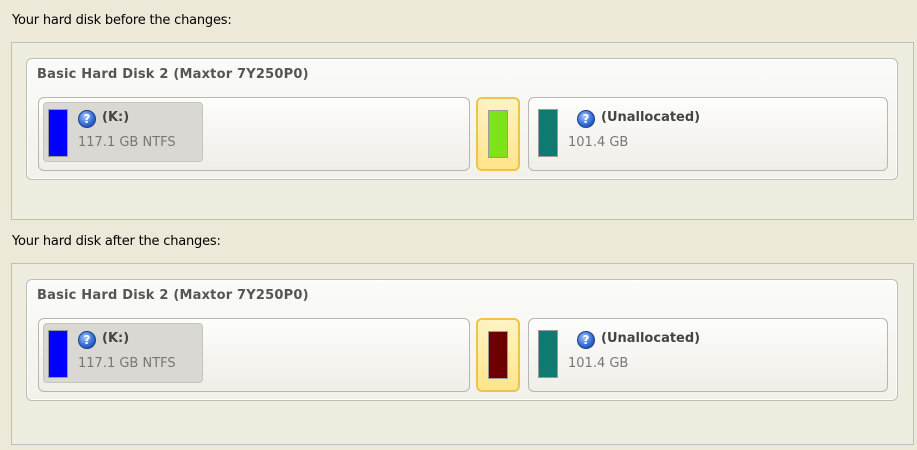  What do you see at coordinates (122, 20) in the screenshot?
I see `before-label: Your hard disk before the changes:` at bounding box center [122, 20].